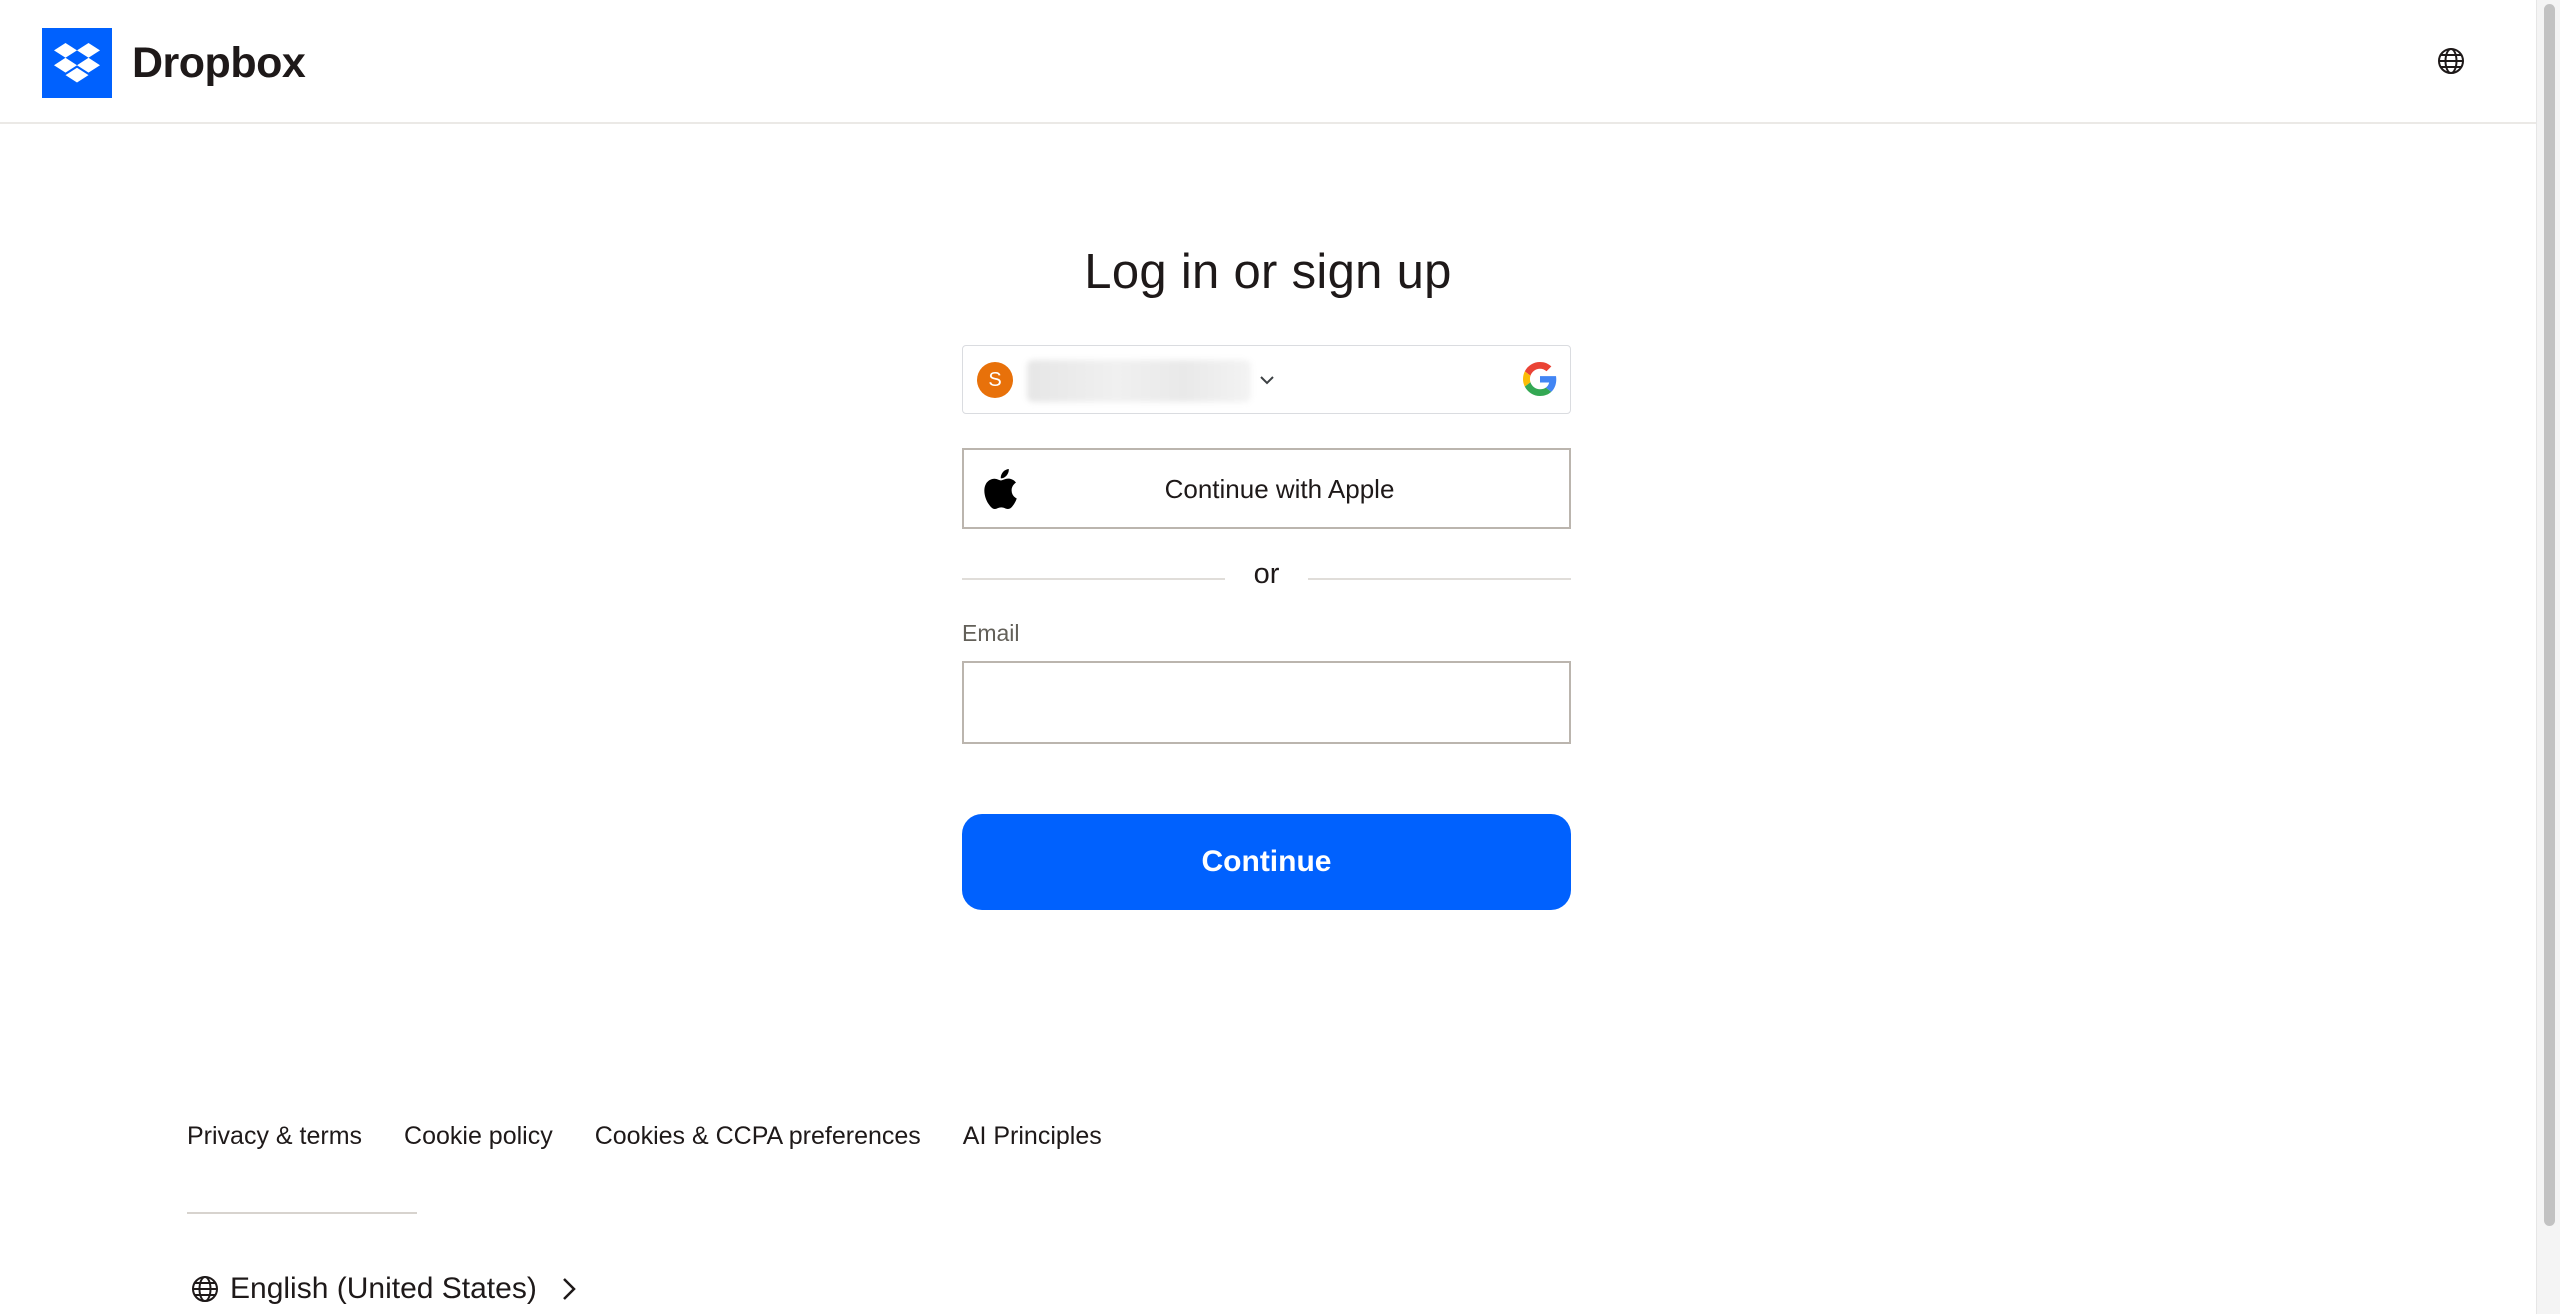  What do you see at coordinates (1279, 489) in the screenshot?
I see `apple-button-label: Continue with Apple` at bounding box center [1279, 489].